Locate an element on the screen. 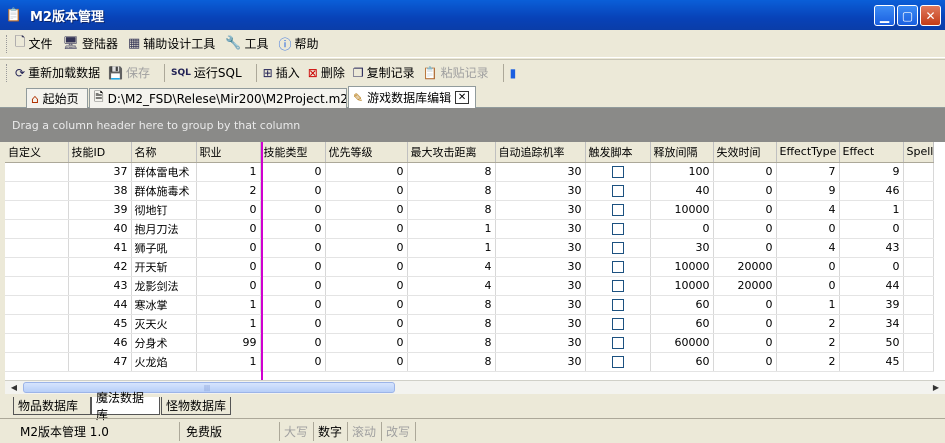 This screenshot has width=945, height=443. cell-etype: 0 is located at coordinates (808, 229).